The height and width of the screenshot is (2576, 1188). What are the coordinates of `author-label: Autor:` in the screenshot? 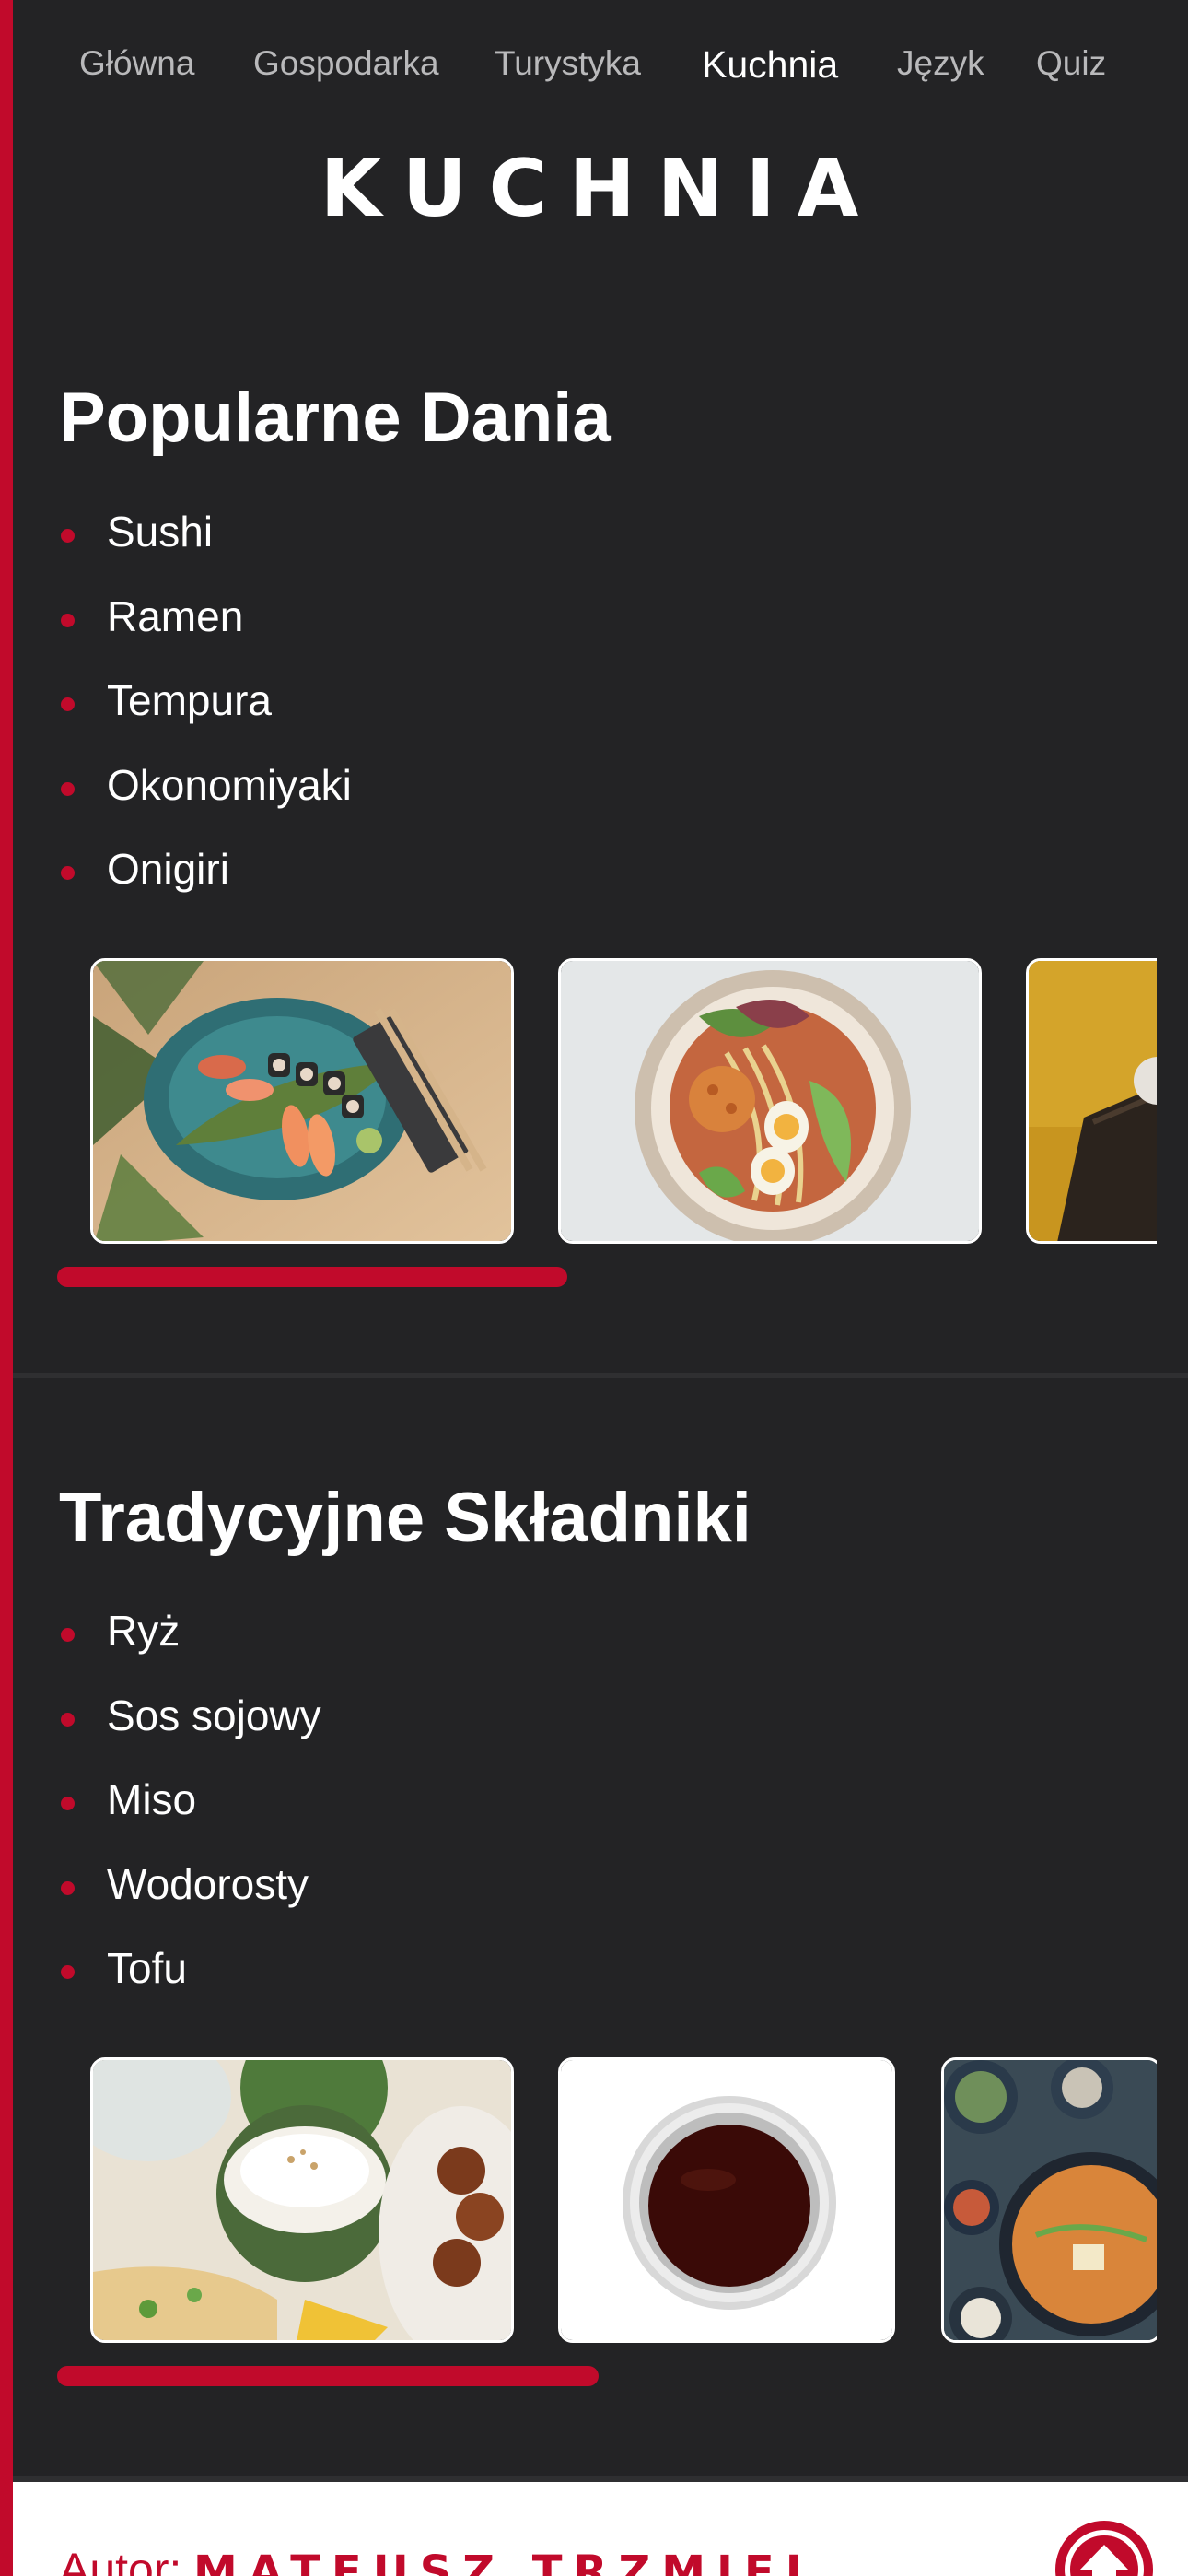 It's located at (120, 2560).